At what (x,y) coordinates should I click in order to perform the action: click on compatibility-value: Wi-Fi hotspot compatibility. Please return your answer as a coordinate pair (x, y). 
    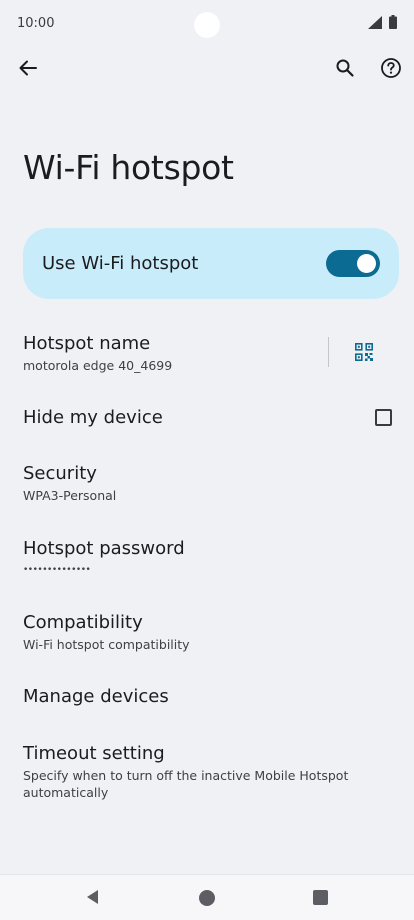
    Looking at the image, I should click on (106, 644).